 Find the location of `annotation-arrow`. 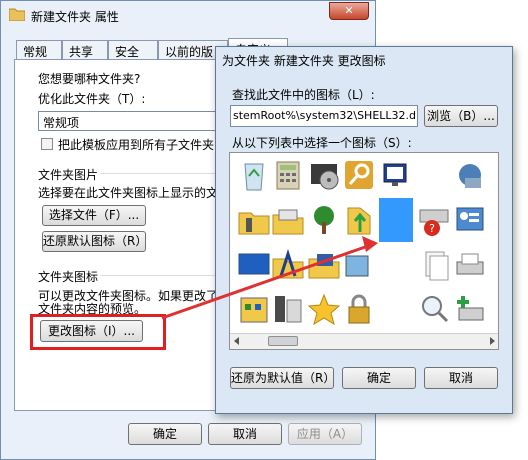

annotation-arrow is located at coordinates (269, 278).